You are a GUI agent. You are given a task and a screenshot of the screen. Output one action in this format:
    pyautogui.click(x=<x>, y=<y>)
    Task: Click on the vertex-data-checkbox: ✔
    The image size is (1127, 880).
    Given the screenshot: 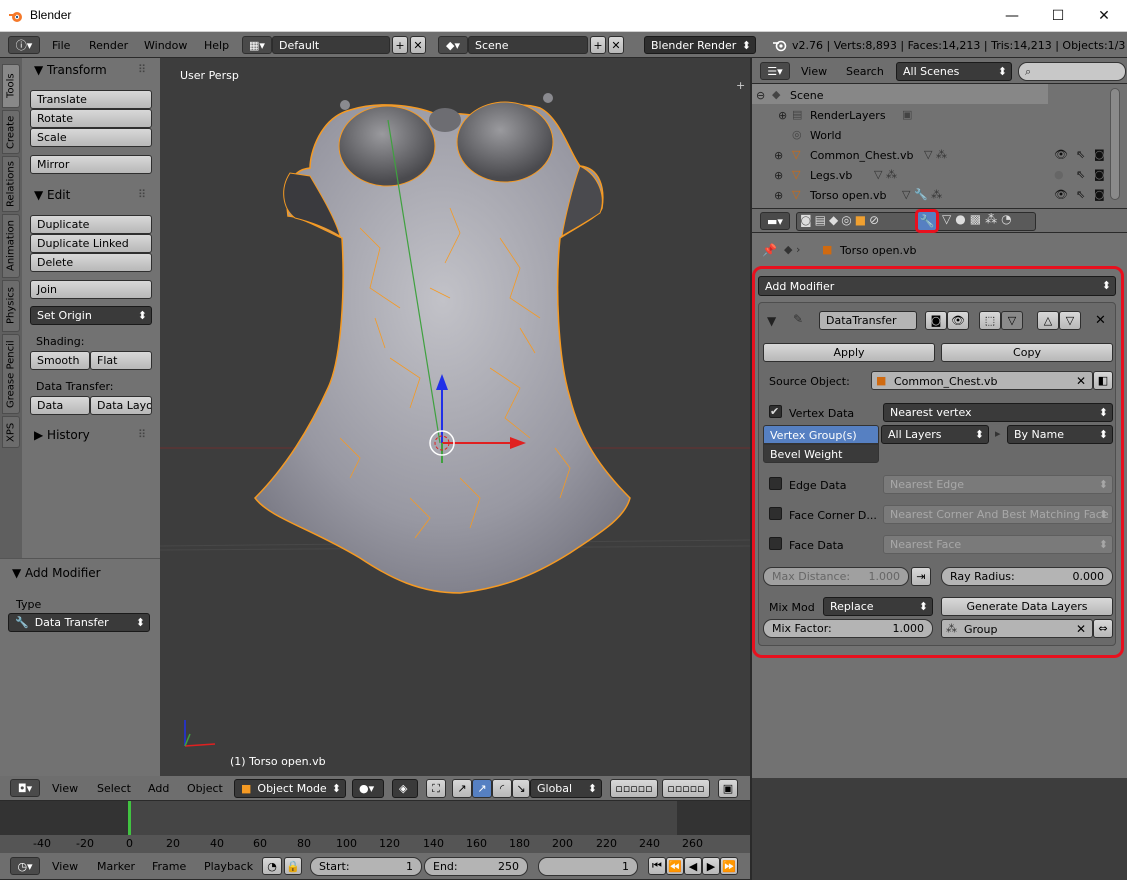 What is the action you would take?
    pyautogui.click(x=775, y=411)
    